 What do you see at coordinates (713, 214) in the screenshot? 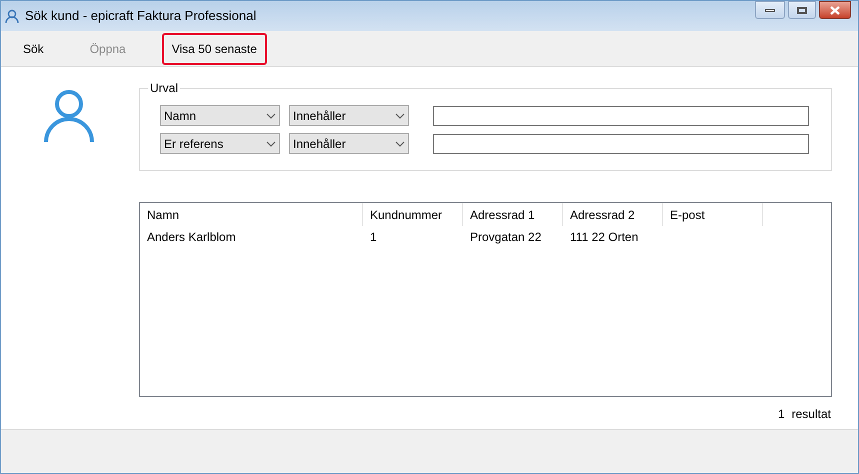
I see `column-header: E-post` at bounding box center [713, 214].